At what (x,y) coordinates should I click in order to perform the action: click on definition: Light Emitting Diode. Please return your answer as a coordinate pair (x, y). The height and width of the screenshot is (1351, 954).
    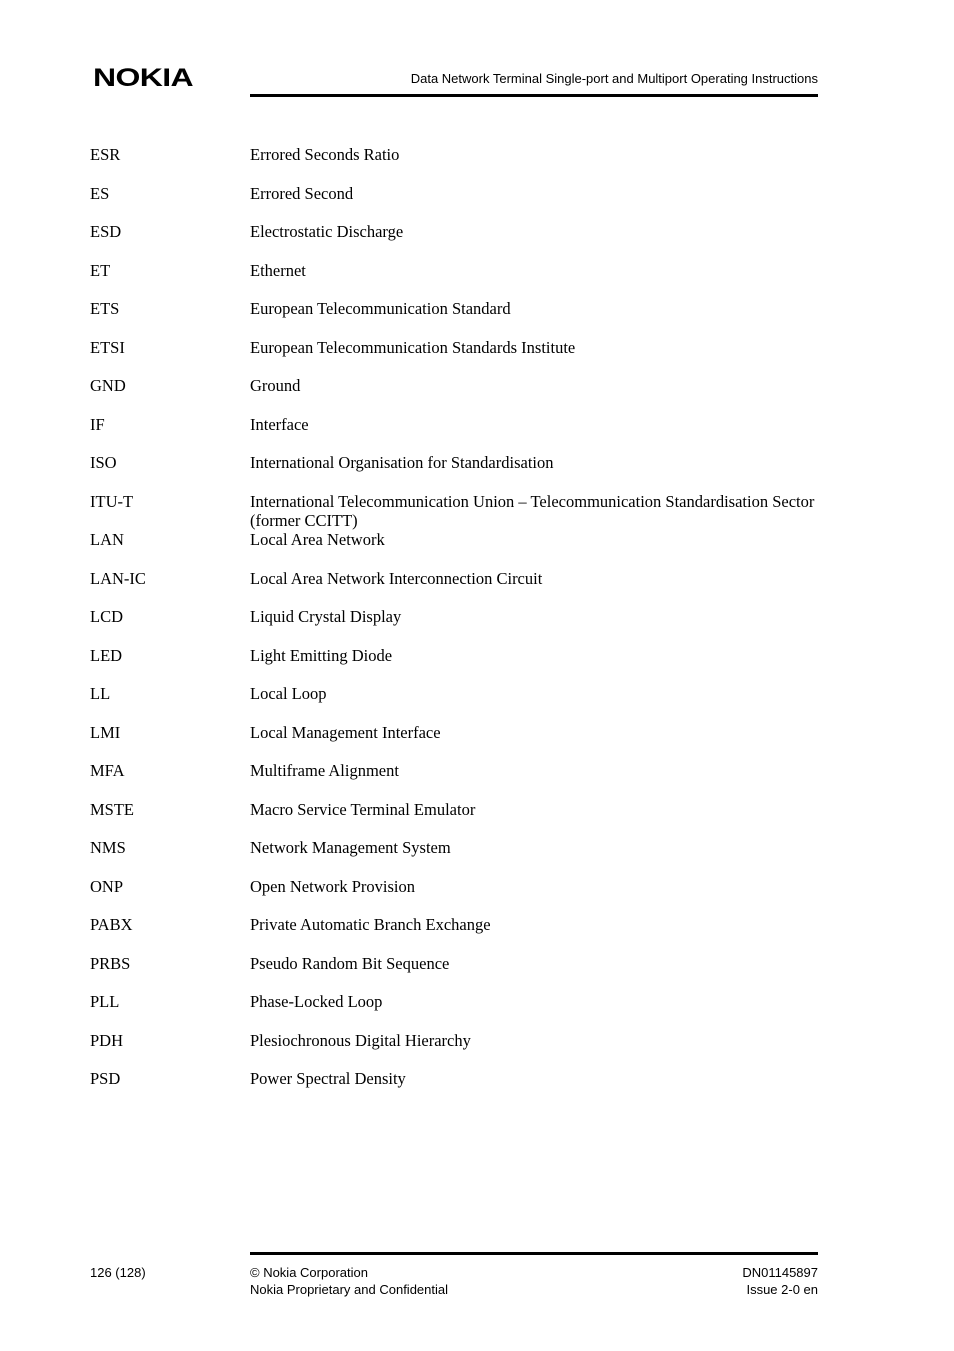
    Looking at the image, I should click on (321, 655).